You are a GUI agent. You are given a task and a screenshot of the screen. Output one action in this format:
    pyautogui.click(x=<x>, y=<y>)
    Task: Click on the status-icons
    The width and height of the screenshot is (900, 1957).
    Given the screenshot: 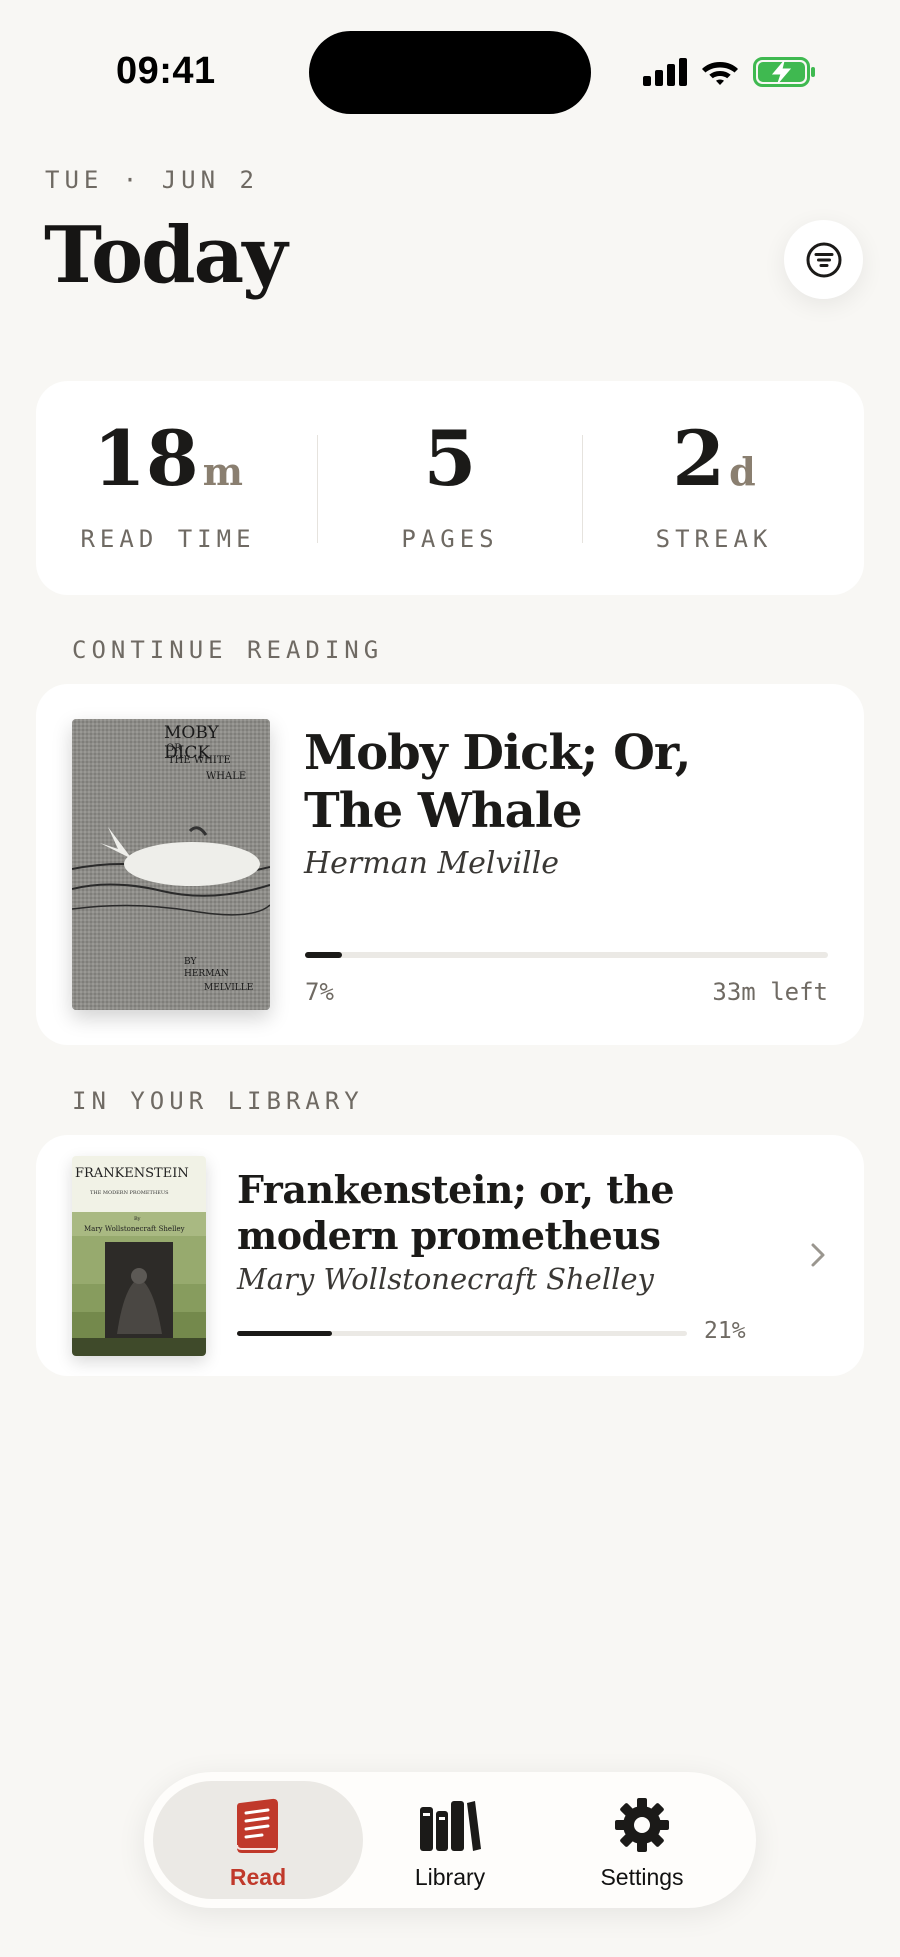 What is the action you would take?
    pyautogui.click(x=730, y=72)
    